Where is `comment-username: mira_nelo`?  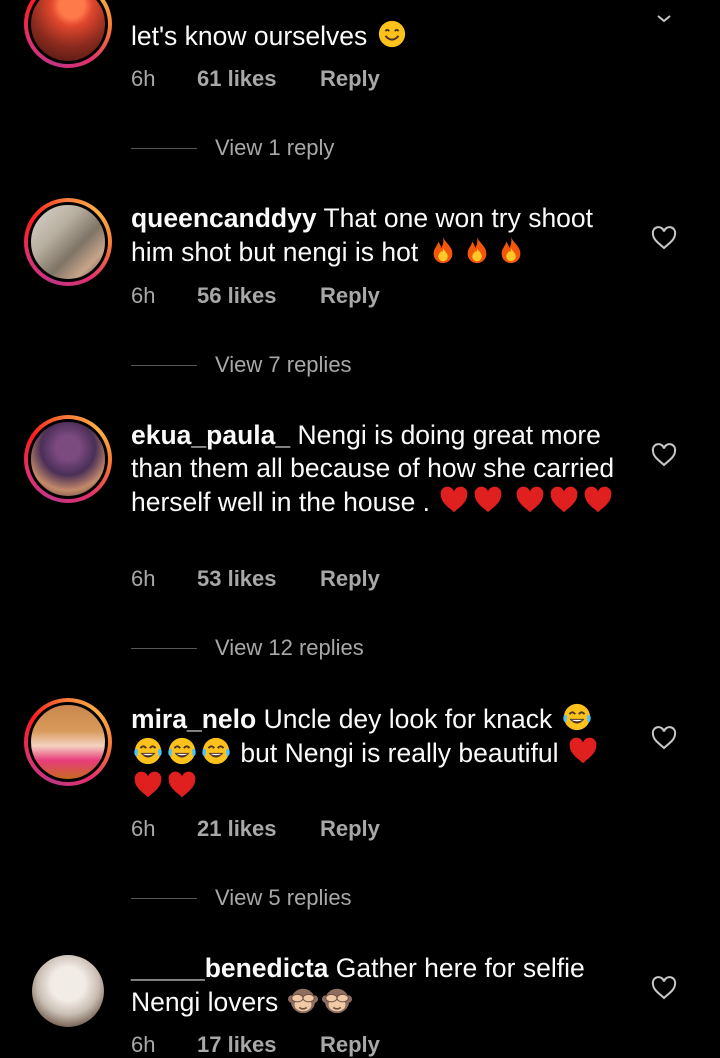 comment-username: mira_nelo is located at coordinates (193, 719).